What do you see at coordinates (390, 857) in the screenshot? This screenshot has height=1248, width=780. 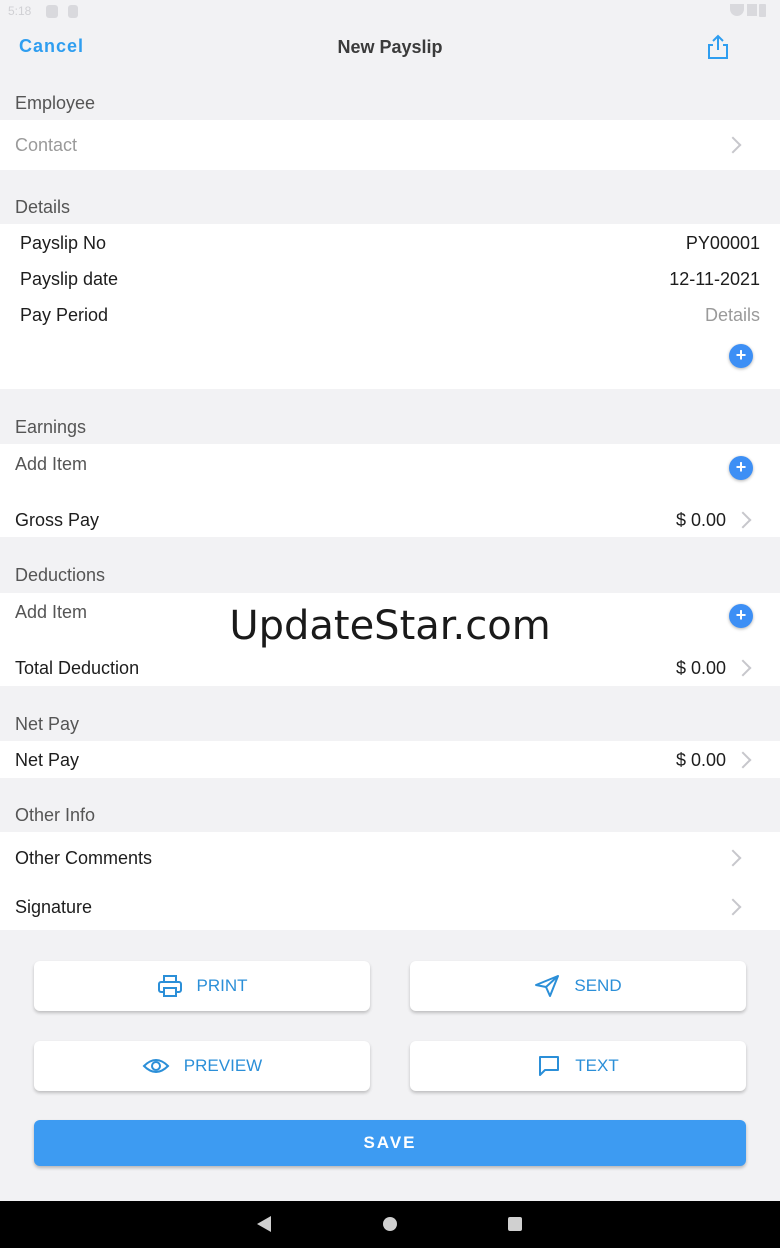 I see `other-comments-row: Other Comments` at bounding box center [390, 857].